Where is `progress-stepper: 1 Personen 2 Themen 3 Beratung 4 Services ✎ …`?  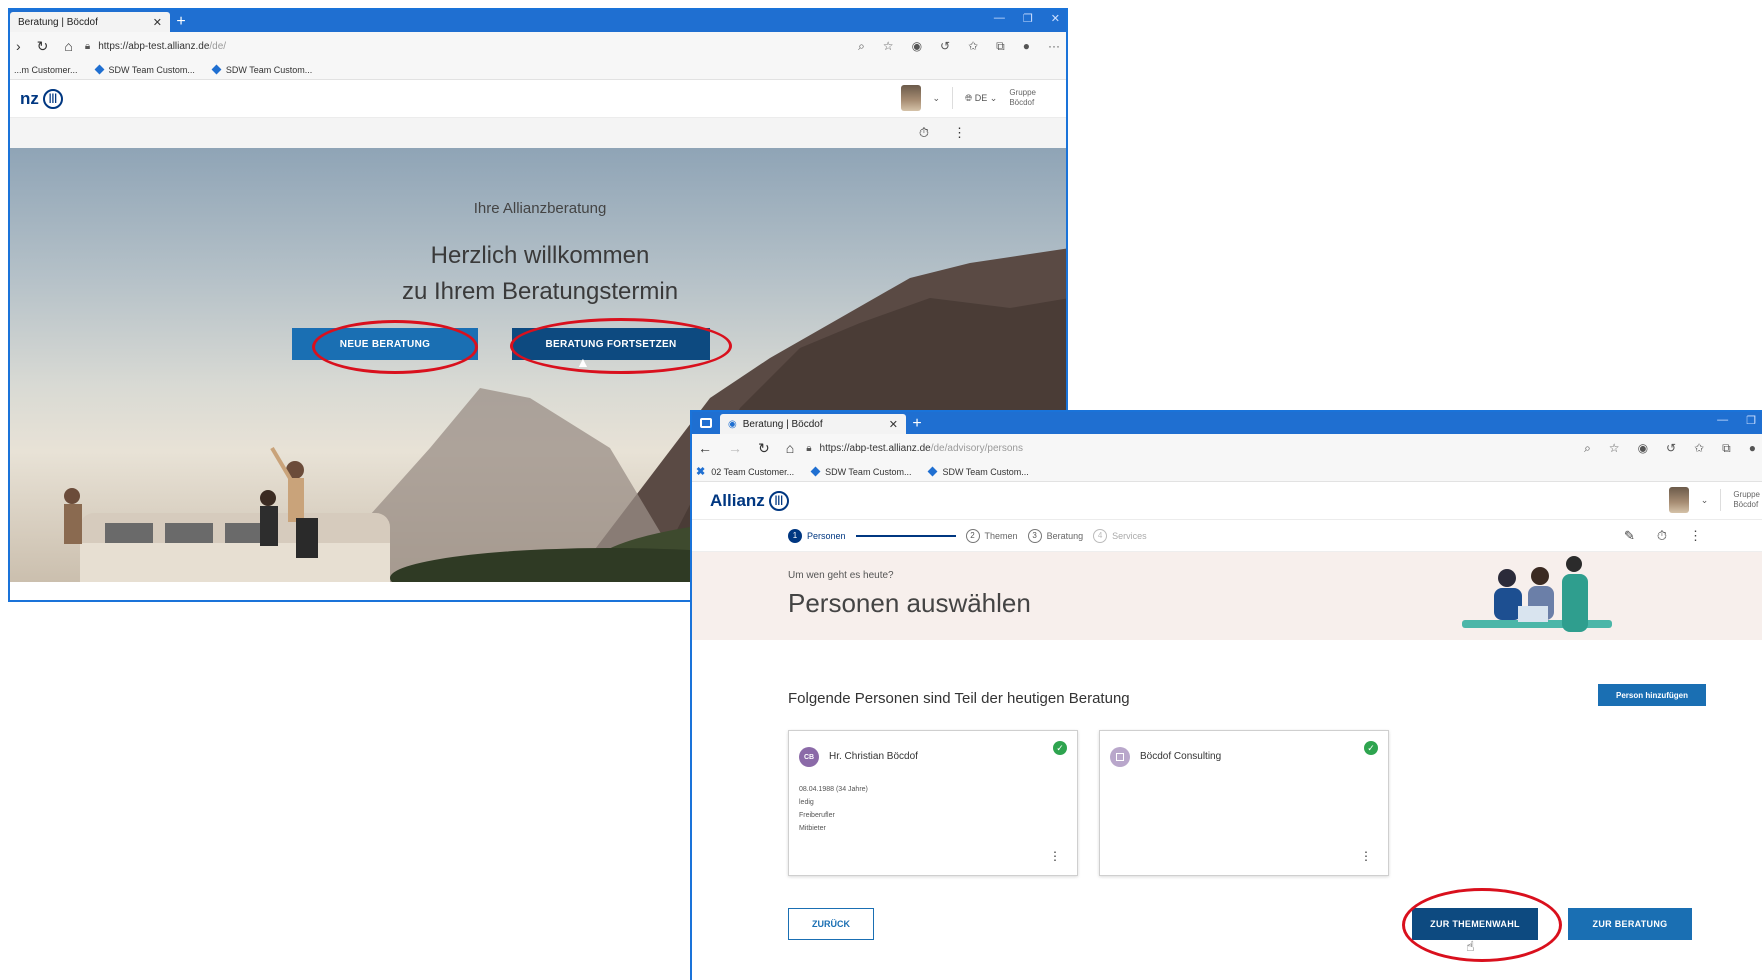 progress-stepper: 1 Personen 2 Themen 3 Beratung 4 Services ✎ … is located at coordinates (1227, 536).